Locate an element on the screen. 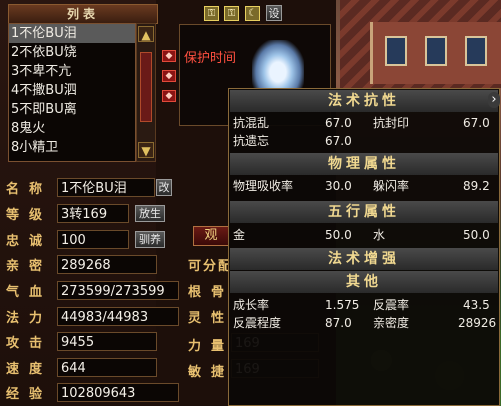 The height and width of the screenshot is (406, 501). intimacy-label: 亲密 is located at coordinates (29, 266).